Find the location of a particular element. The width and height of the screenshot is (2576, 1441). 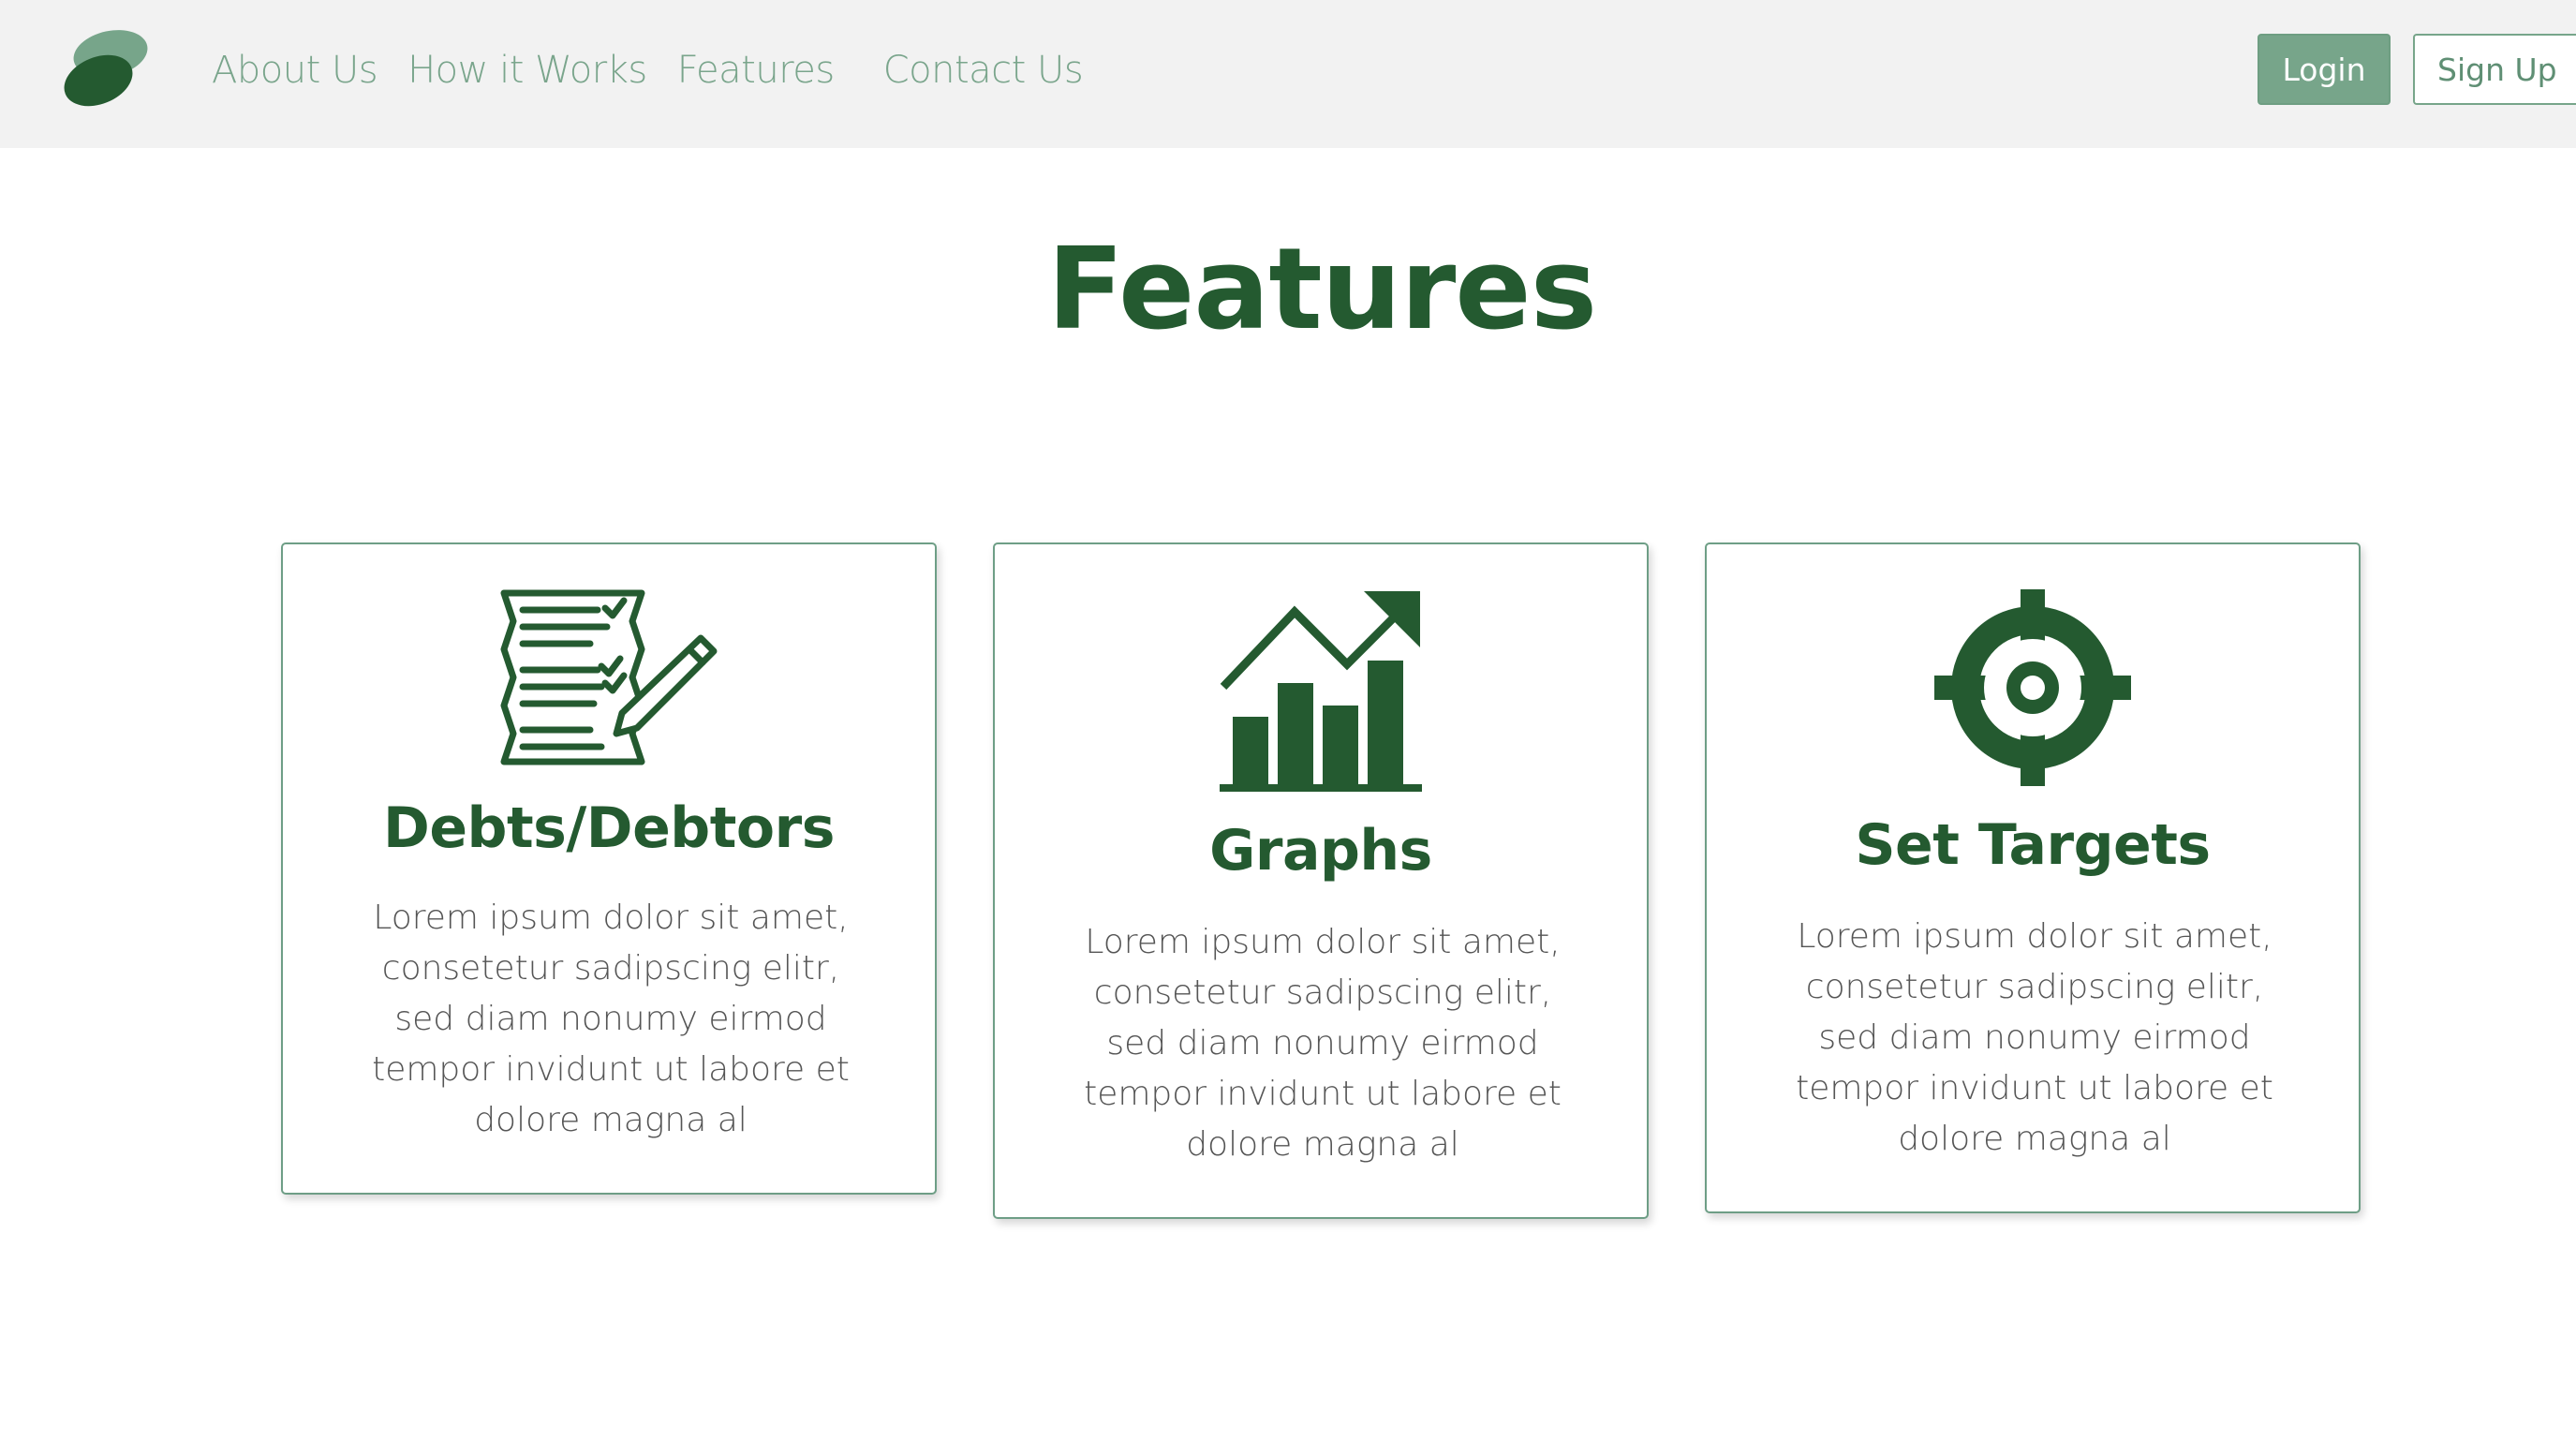

card-title: Debts/Debtors is located at coordinates (609, 828).